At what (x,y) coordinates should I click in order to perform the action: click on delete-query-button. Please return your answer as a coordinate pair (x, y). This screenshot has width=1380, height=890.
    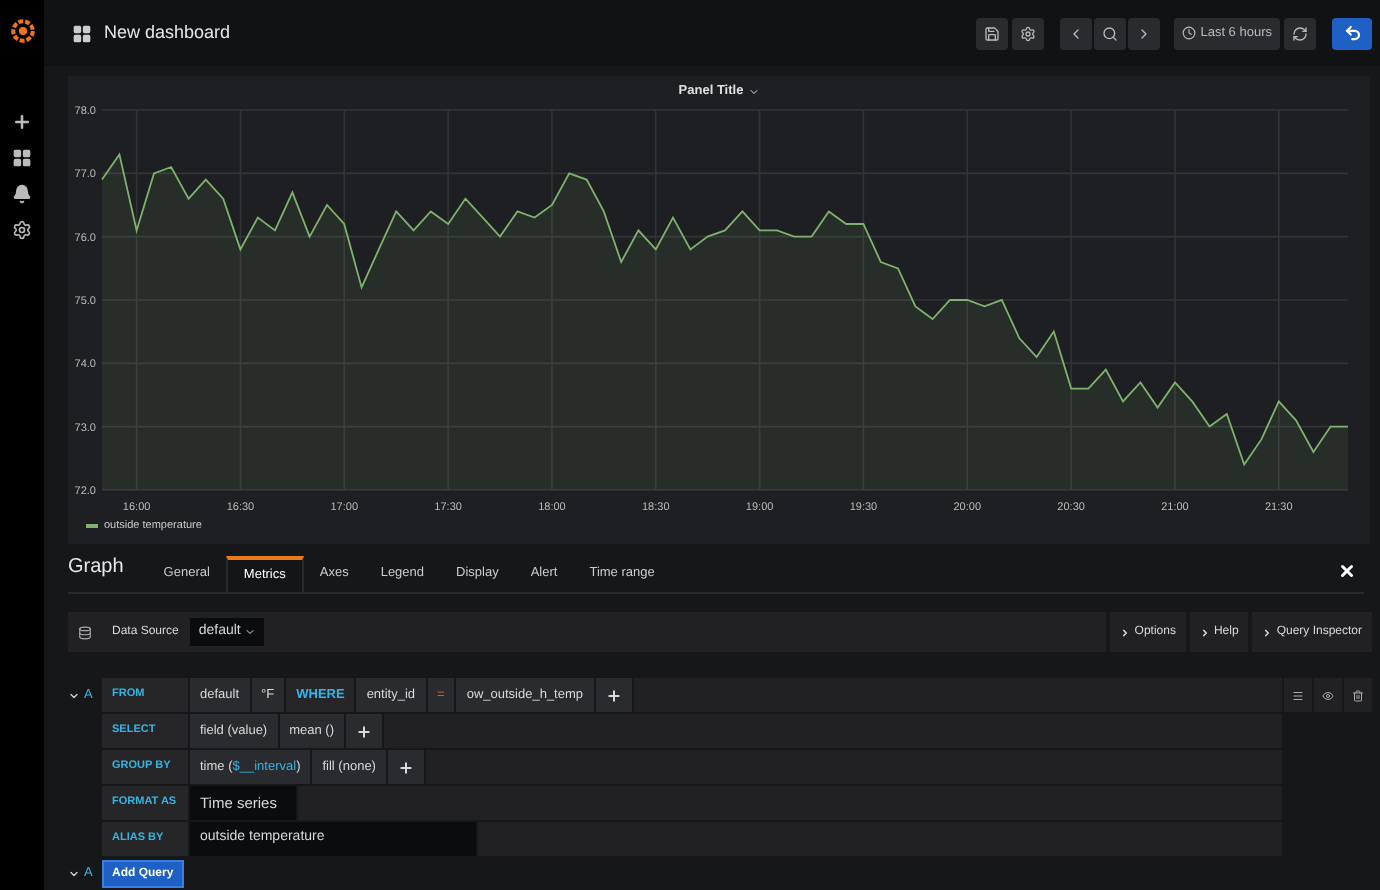
    Looking at the image, I should click on (1358, 695).